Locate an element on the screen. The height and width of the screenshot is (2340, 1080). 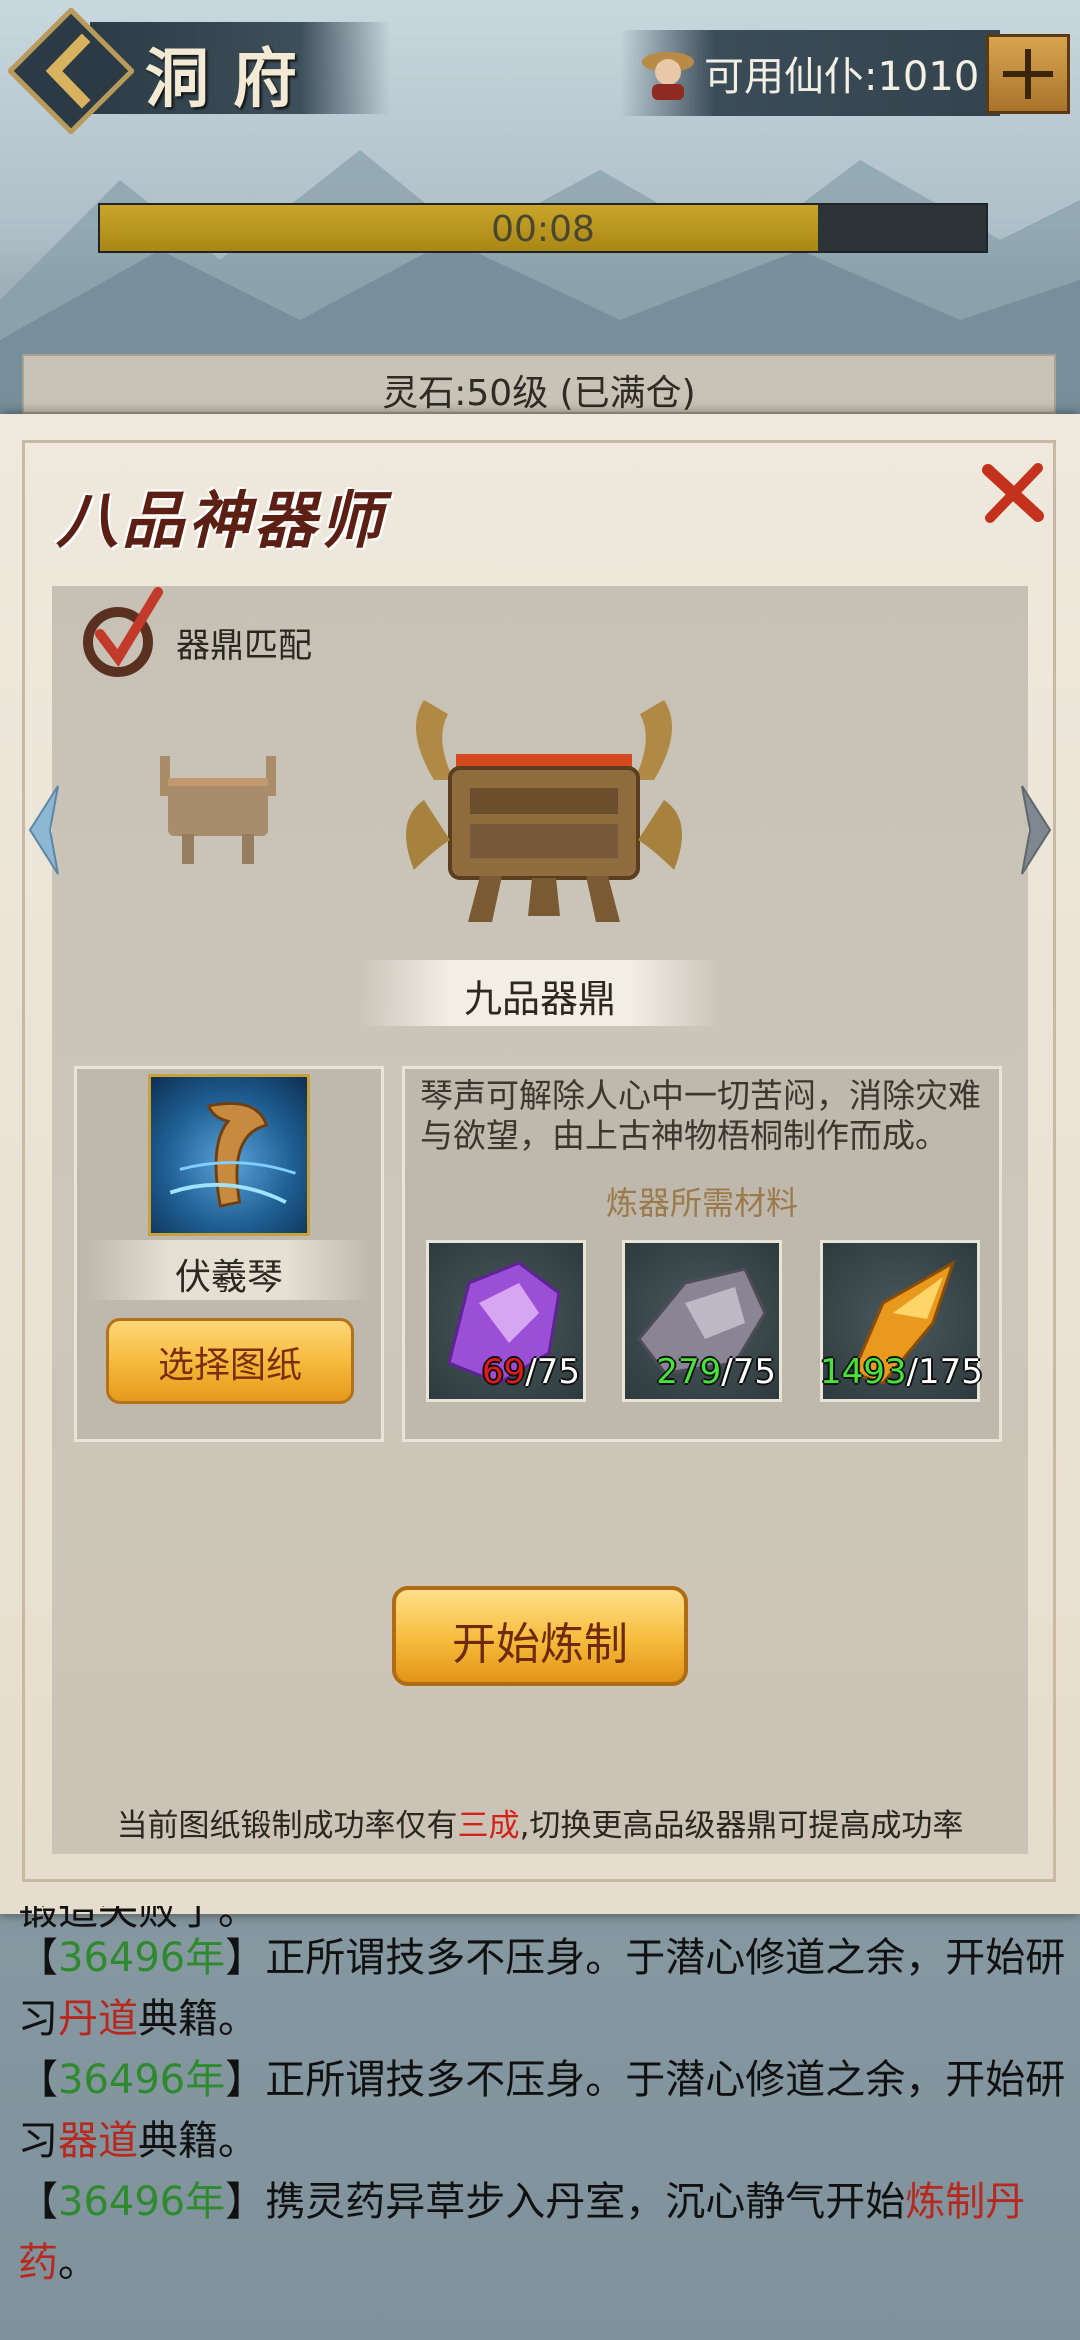
check-mark-icon is located at coordinates (123, 632).